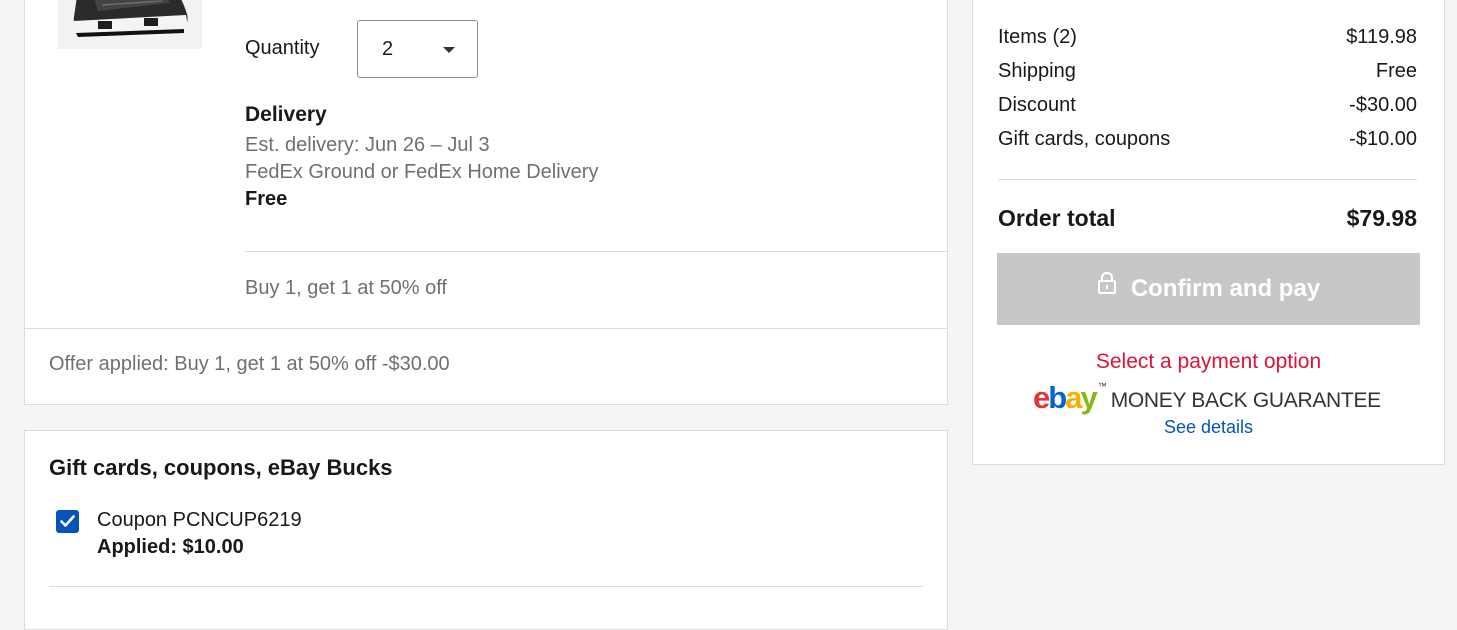 The image size is (1457, 630). Describe the element at coordinates (1207, 139) in the screenshot. I see `summary-row-gift-cards: Gift cards, coupons -$10.00` at that location.